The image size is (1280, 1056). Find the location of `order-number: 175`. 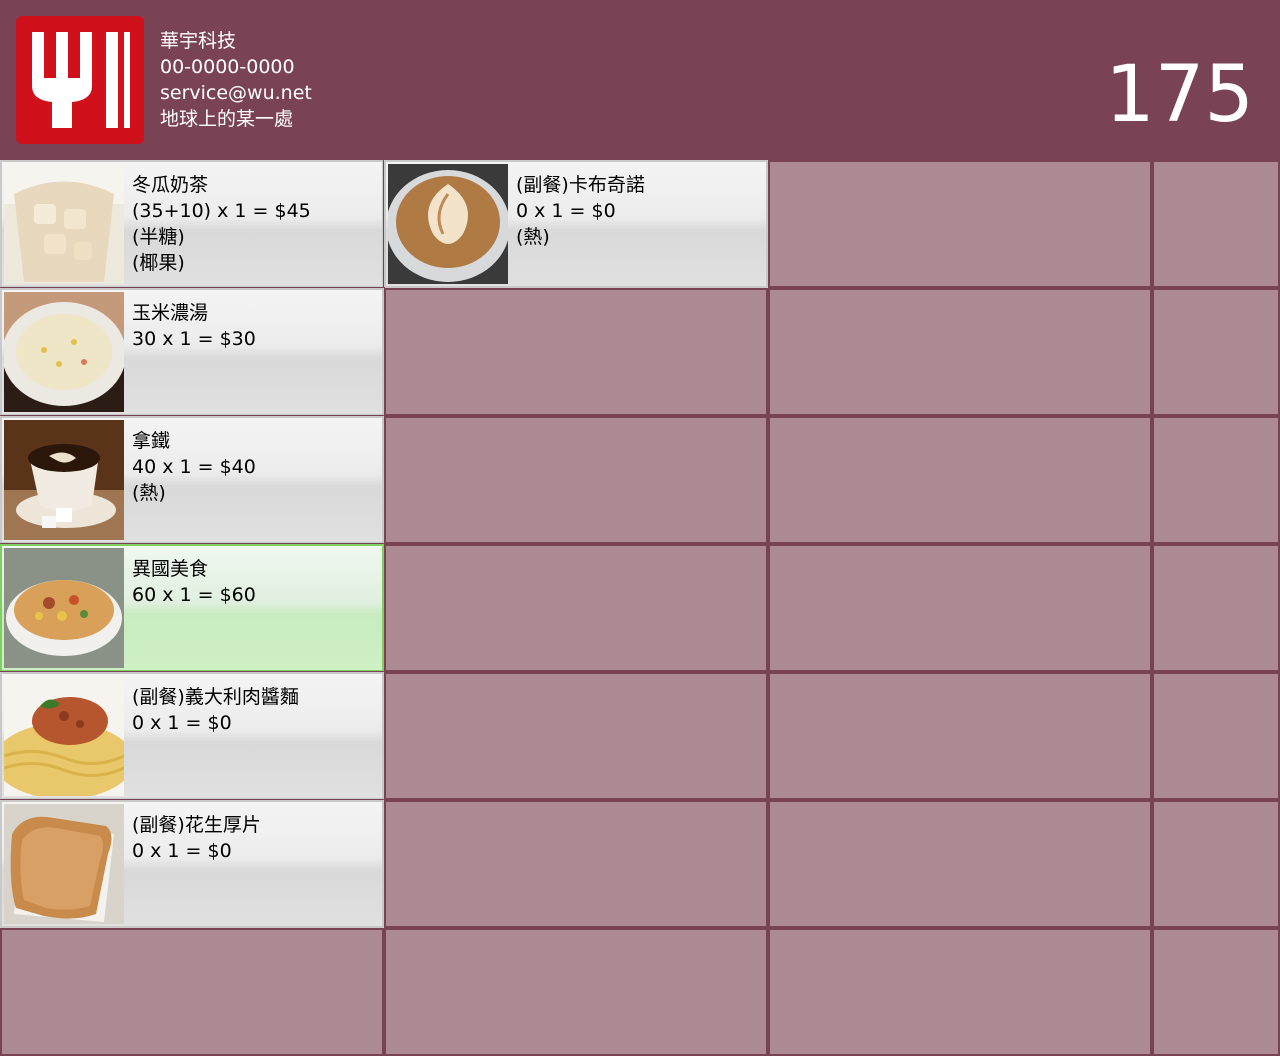

order-number: 175 is located at coordinates (1179, 95).